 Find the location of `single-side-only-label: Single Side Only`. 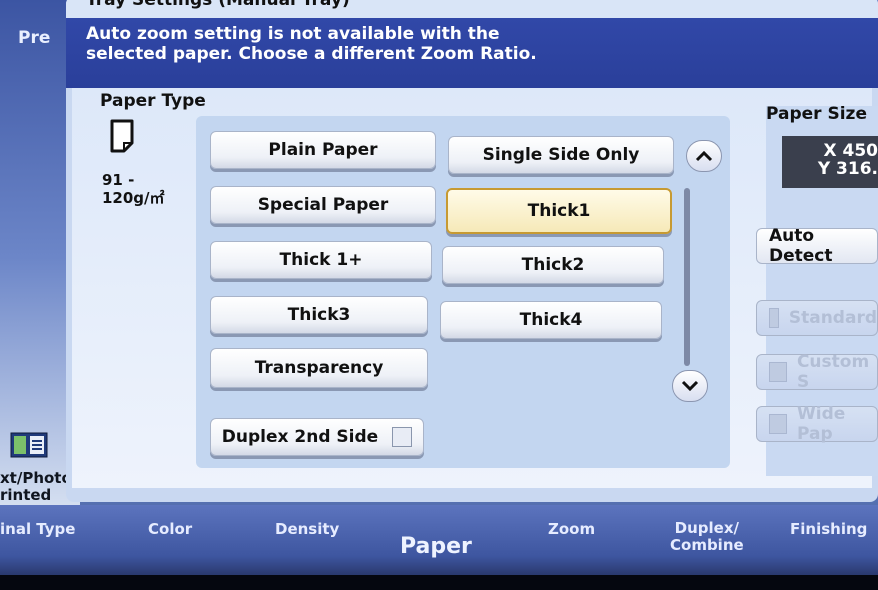

single-side-only-label: Single Side Only is located at coordinates (561, 155).